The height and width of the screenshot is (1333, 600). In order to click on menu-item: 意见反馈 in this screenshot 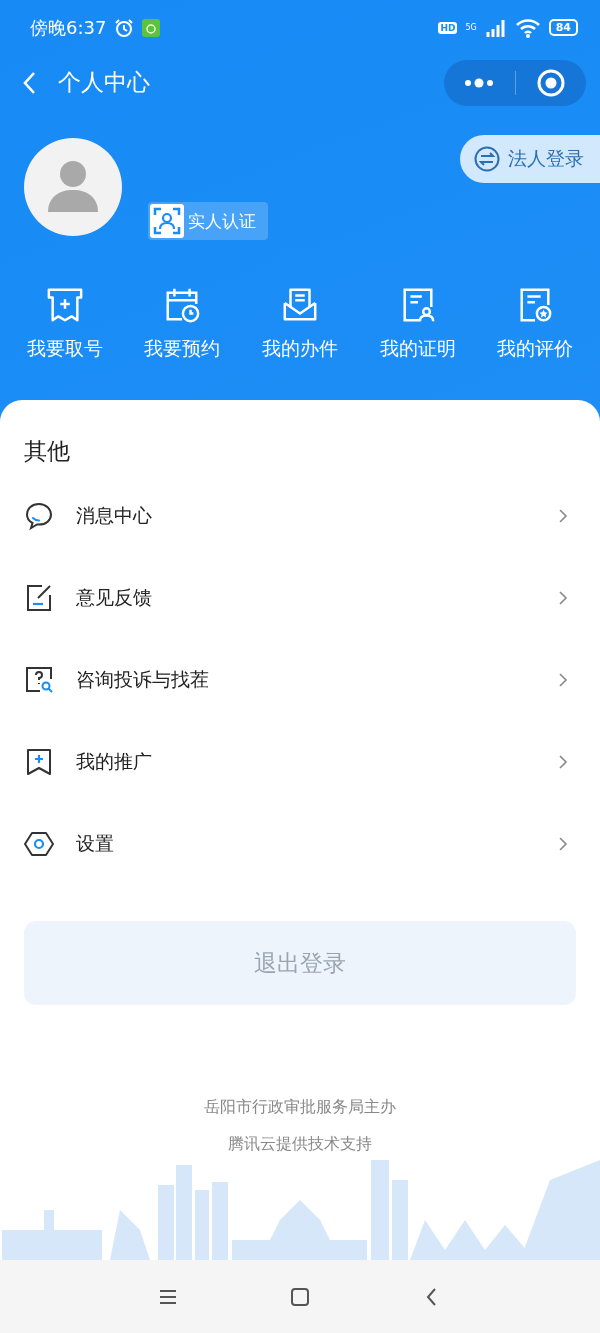, I will do `click(300, 598)`.